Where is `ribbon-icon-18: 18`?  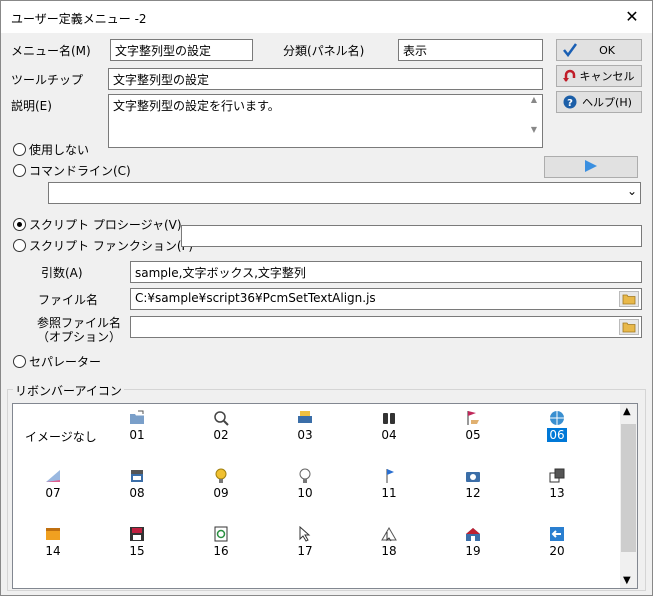 ribbon-icon-18: 18 is located at coordinates (389, 550).